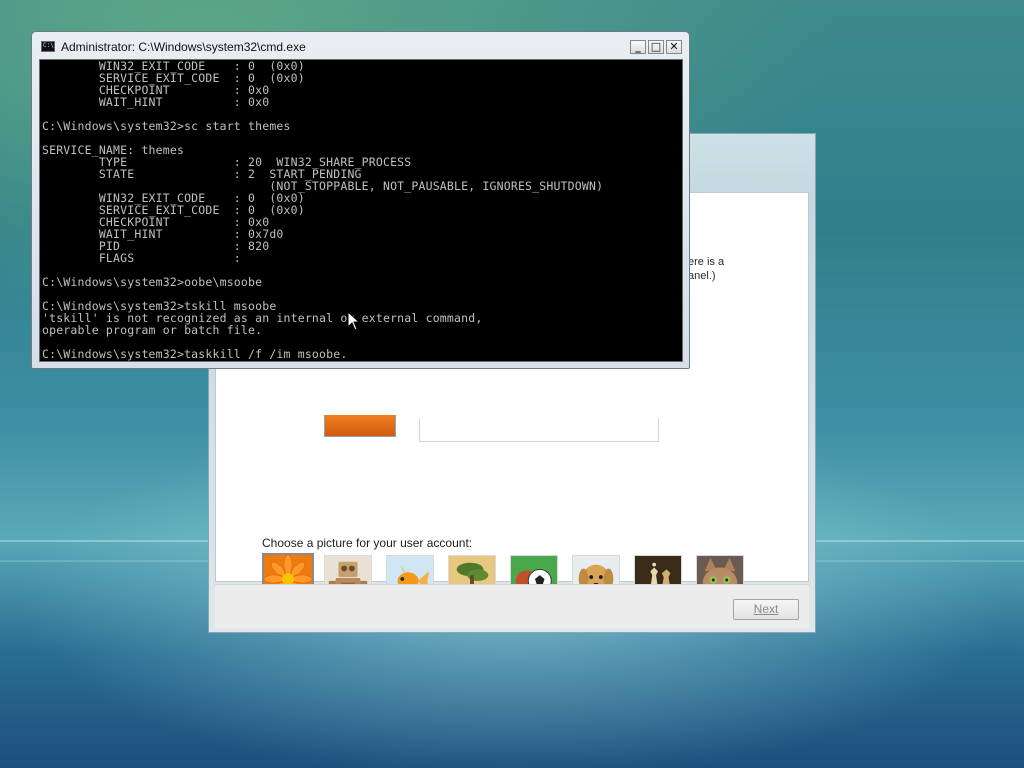 Image resolution: width=1024 pixels, height=768 pixels. I want to click on minimize-icon: _, so click(638, 46).